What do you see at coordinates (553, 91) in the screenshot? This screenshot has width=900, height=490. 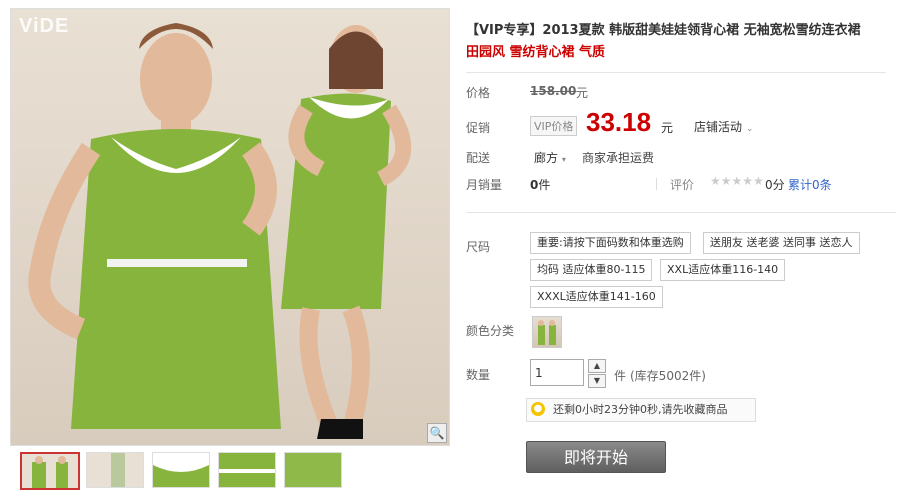 I see `original-price-value: 158.00` at bounding box center [553, 91].